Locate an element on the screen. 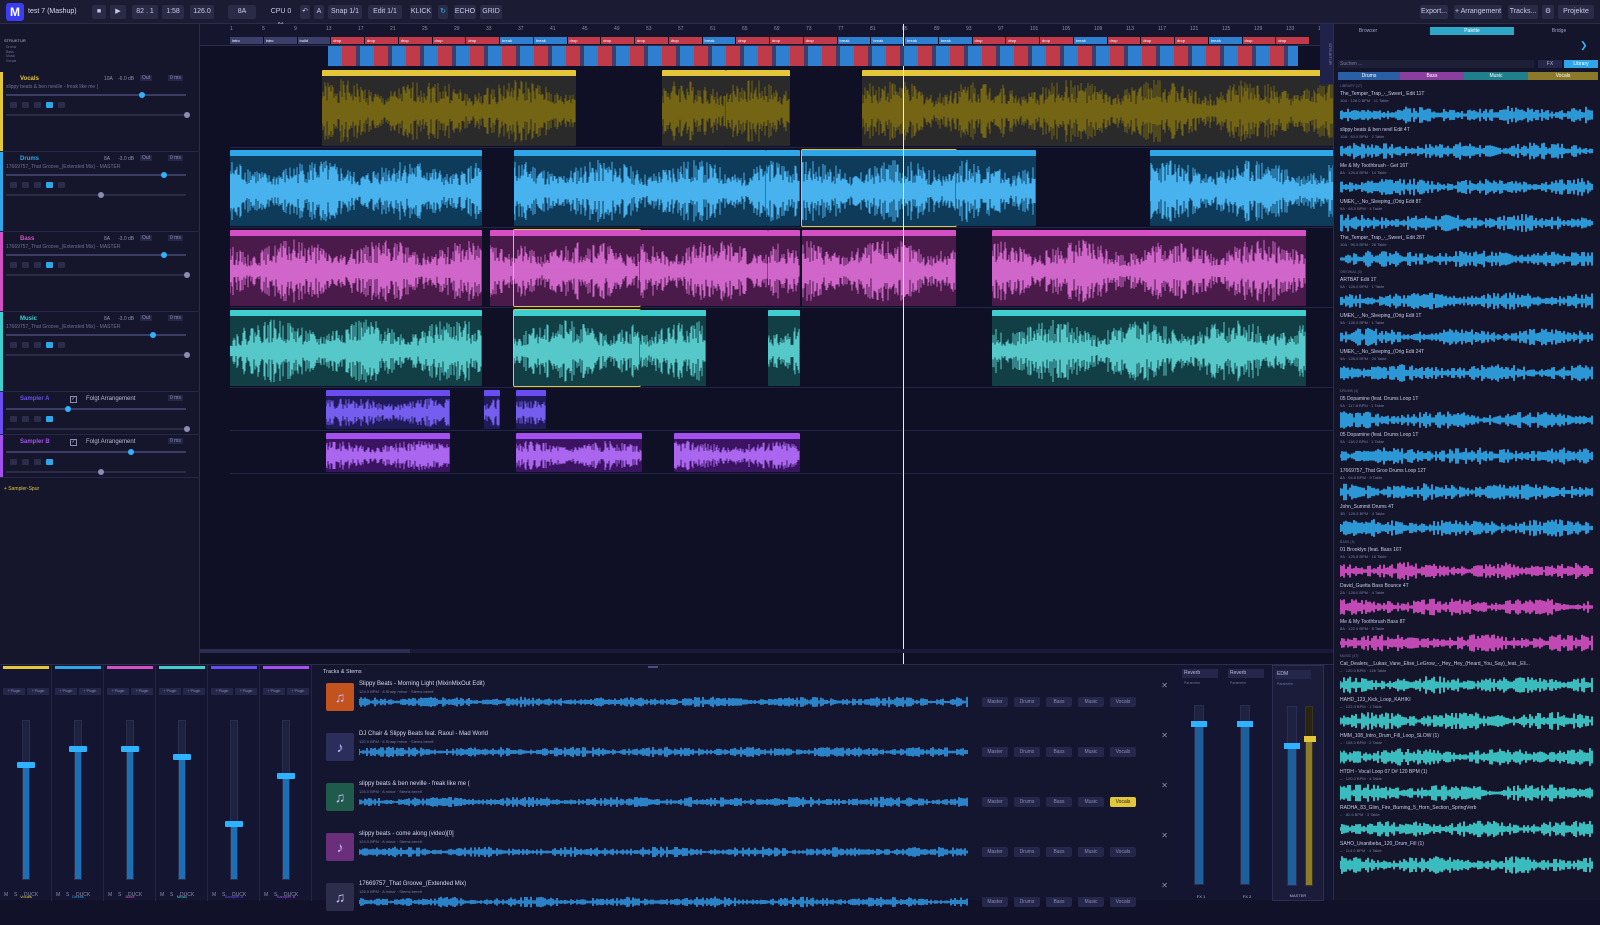 The width and height of the screenshot is (1600, 925). category-drums: Drums is located at coordinates (1369, 76).